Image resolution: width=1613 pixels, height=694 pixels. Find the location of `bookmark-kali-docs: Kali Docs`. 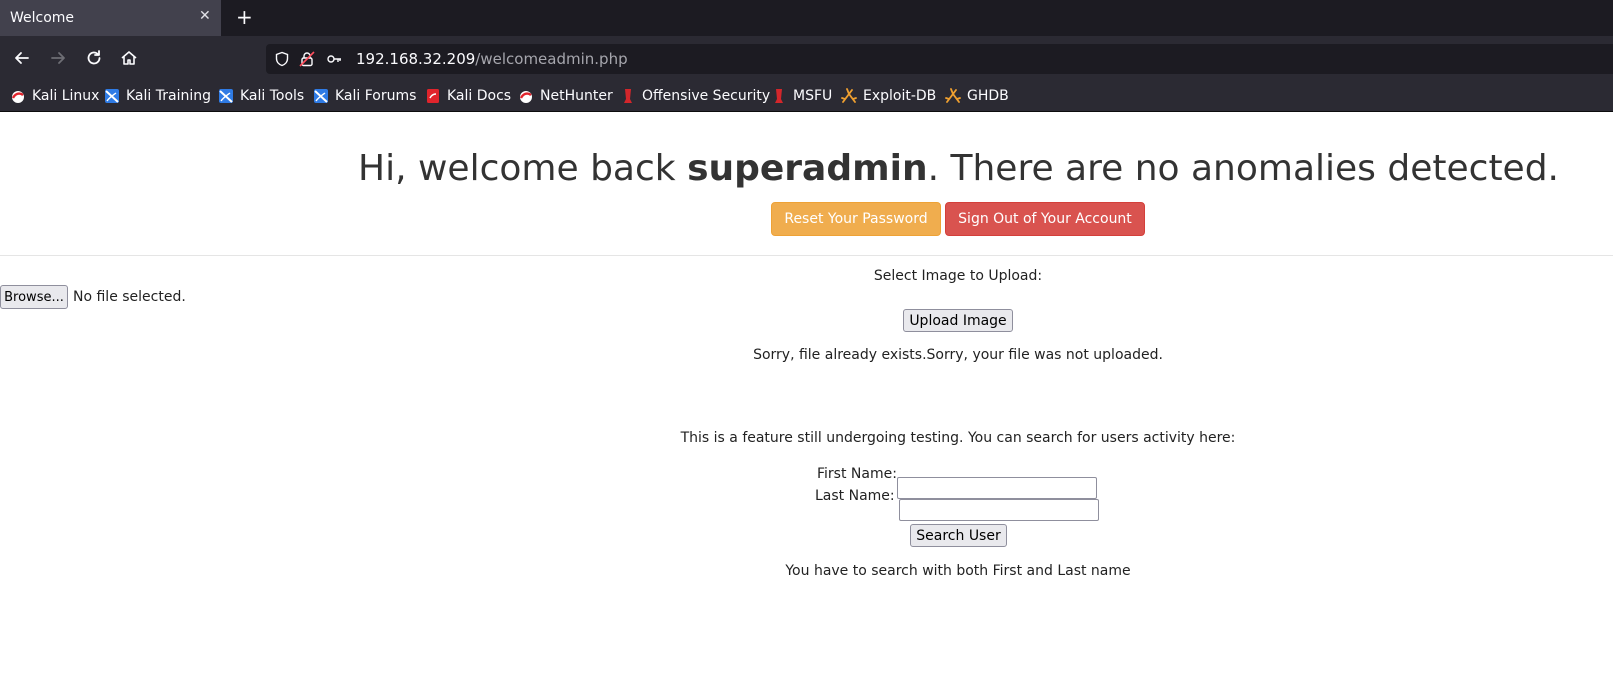

bookmark-kali-docs: Kali Docs is located at coordinates (468, 96).